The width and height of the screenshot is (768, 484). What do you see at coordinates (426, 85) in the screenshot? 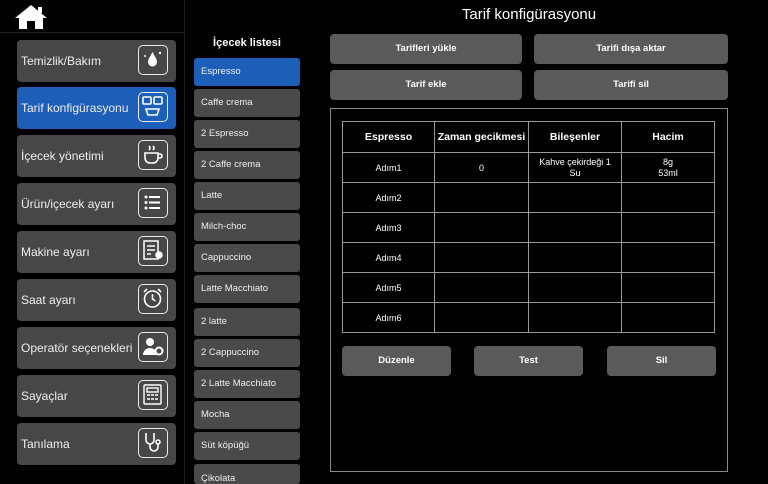
I see `add-recipe-button: Tarif ekle` at bounding box center [426, 85].